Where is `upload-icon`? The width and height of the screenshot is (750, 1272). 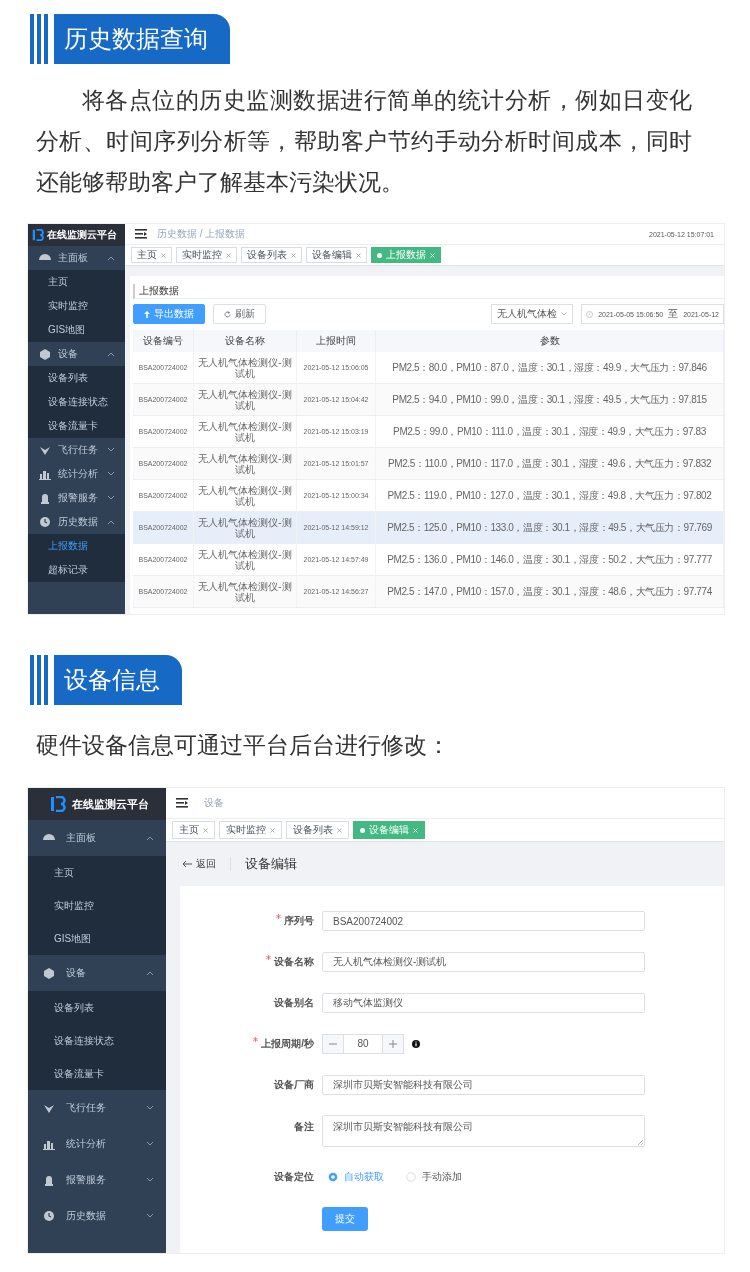
upload-icon is located at coordinates (147, 314).